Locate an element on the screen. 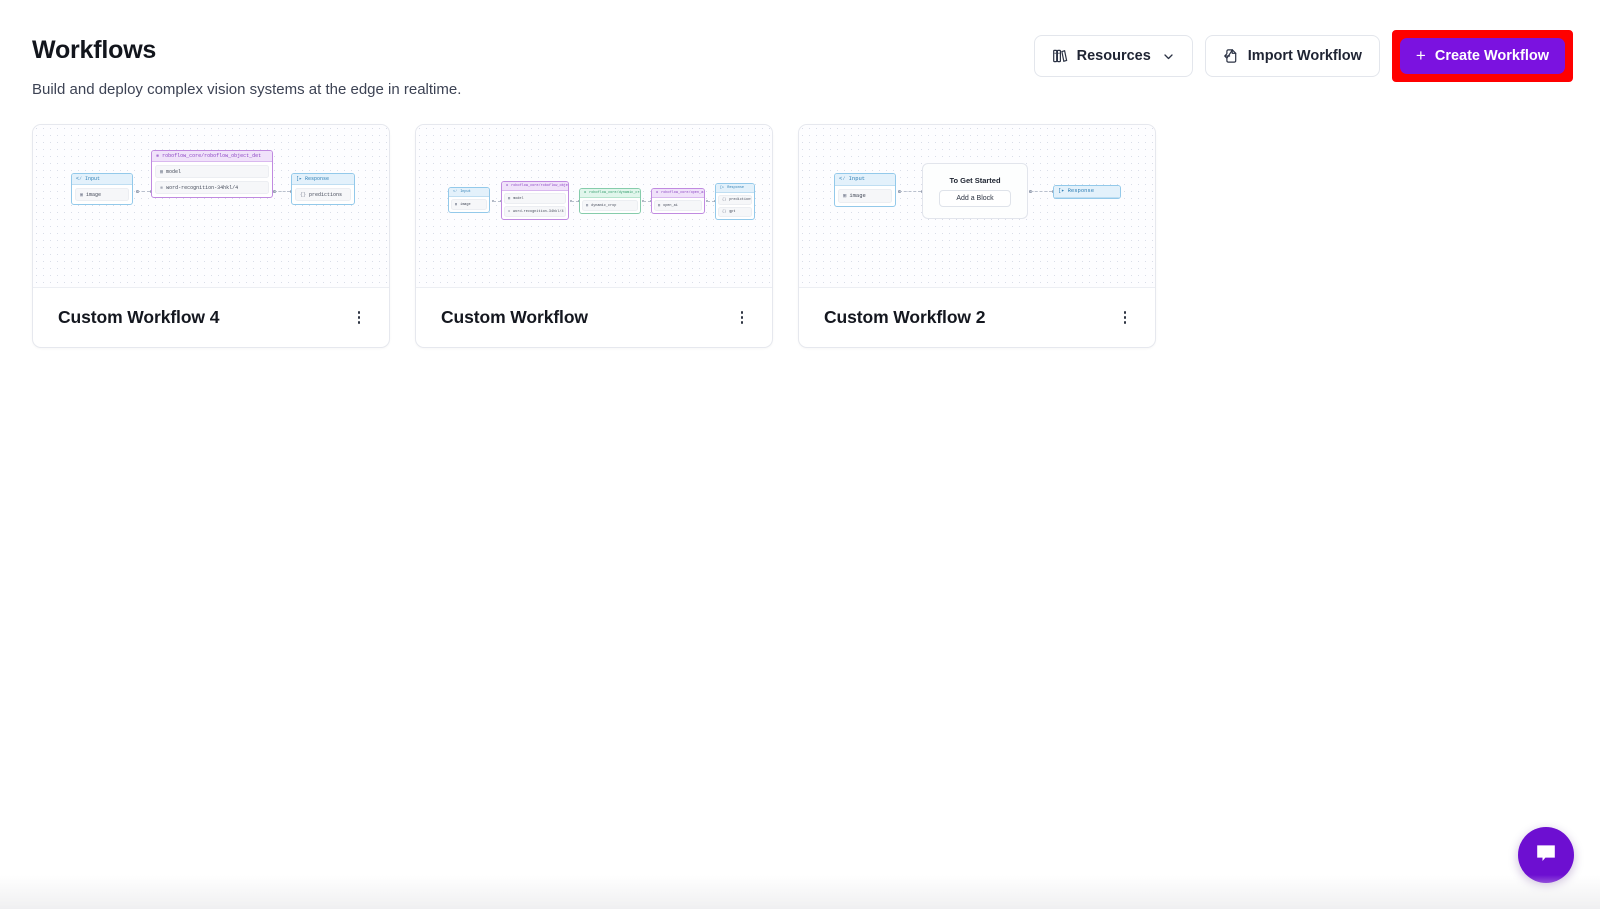 Image resolution: width=1600 pixels, height=909 pixels. import-workflow-button: Import Workflow is located at coordinates (1292, 56).